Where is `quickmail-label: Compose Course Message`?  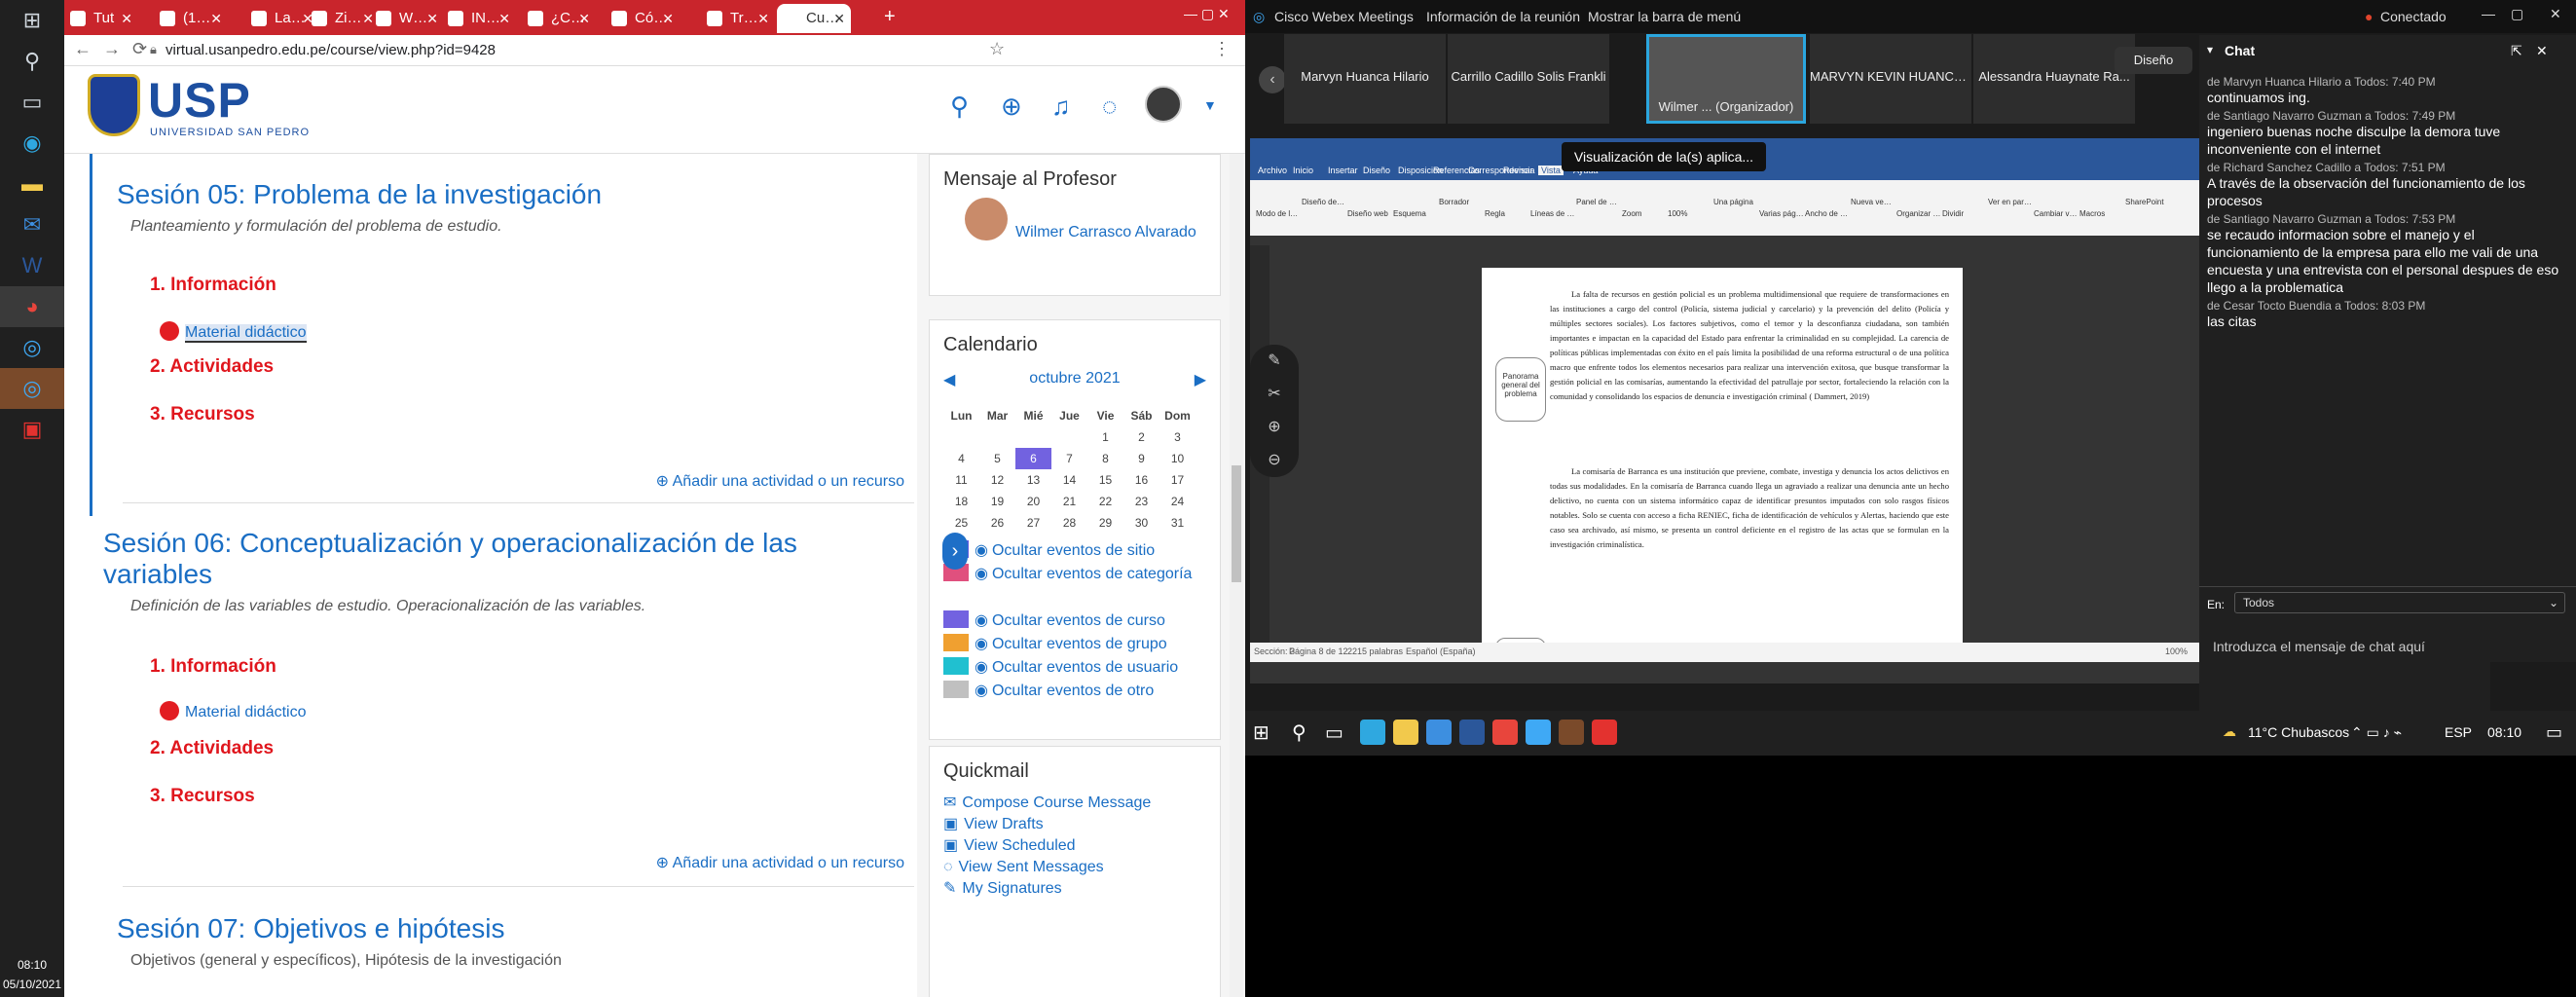 quickmail-label: Compose Course Message is located at coordinates (1056, 802).